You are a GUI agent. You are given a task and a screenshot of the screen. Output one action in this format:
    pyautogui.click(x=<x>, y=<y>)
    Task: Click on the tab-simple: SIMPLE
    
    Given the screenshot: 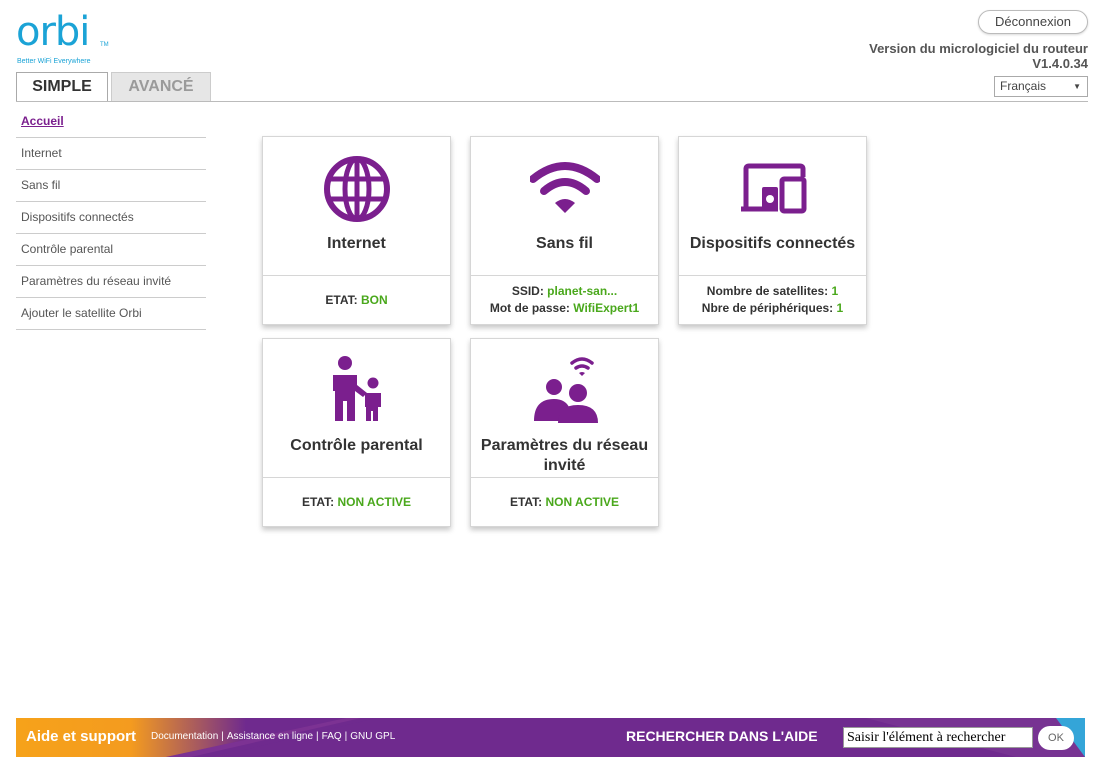 What is the action you would take?
    pyautogui.click(x=62, y=87)
    